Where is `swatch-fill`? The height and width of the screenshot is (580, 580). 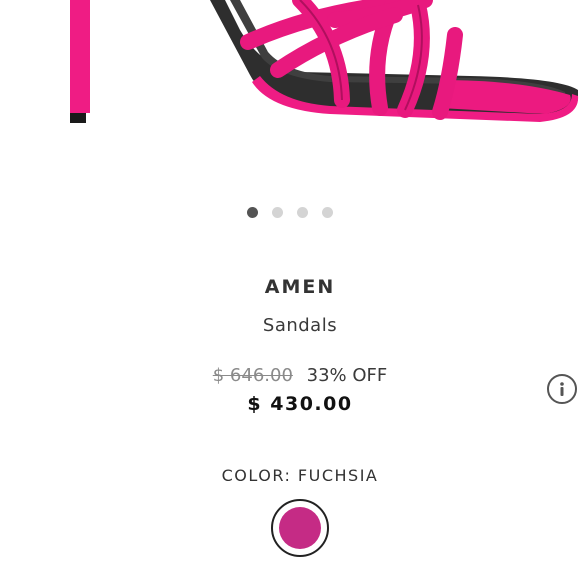 swatch-fill is located at coordinates (300, 528).